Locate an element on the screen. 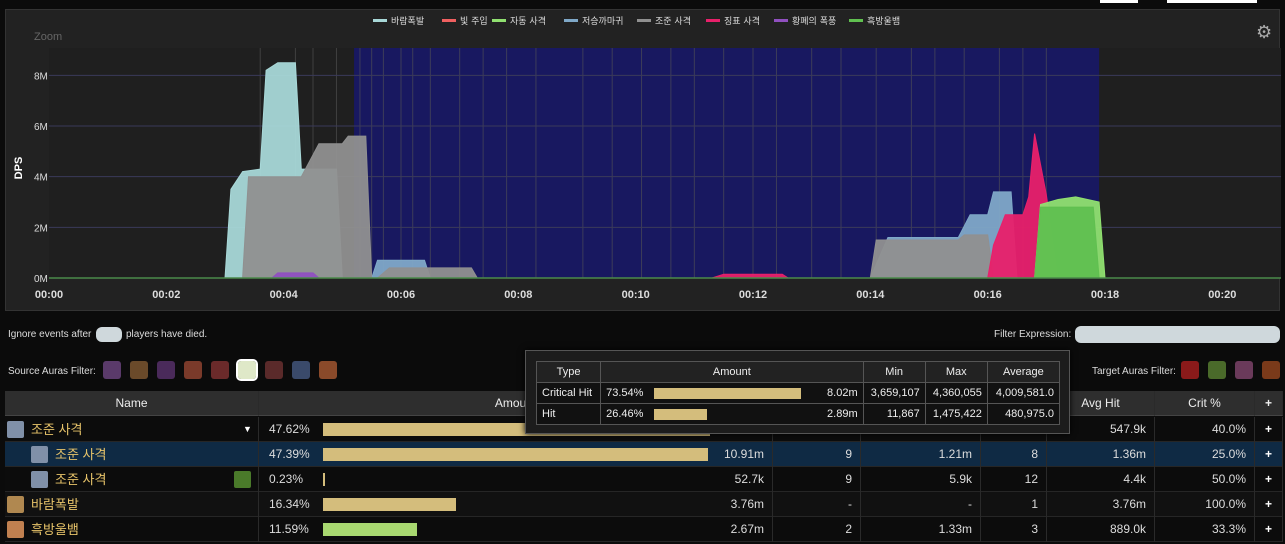 The image size is (1285, 544). filter-expression-label: Filter Expression: is located at coordinates (1033, 334).